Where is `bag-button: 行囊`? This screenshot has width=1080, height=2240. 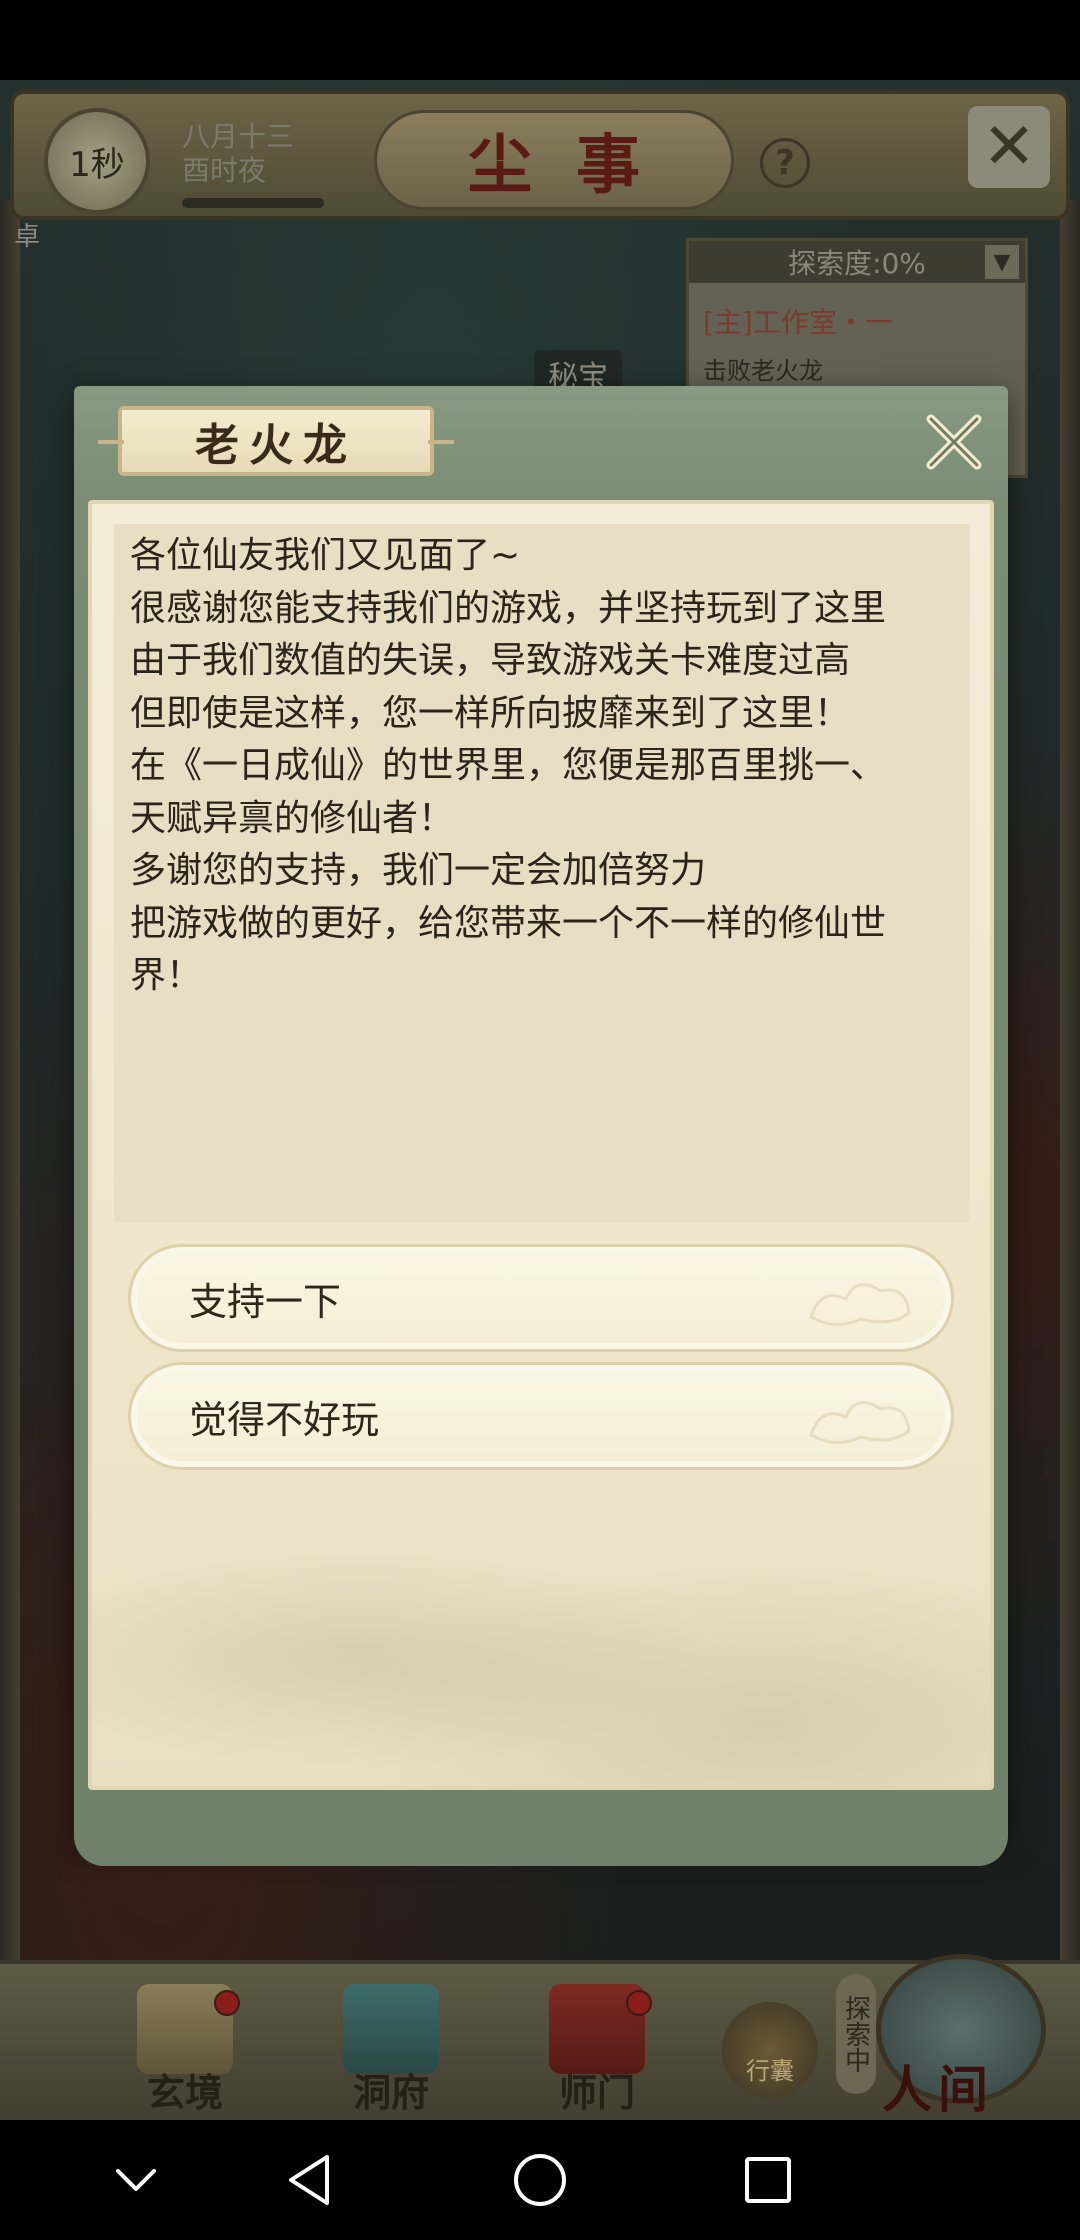 bag-button: 行囊 is located at coordinates (770, 2050).